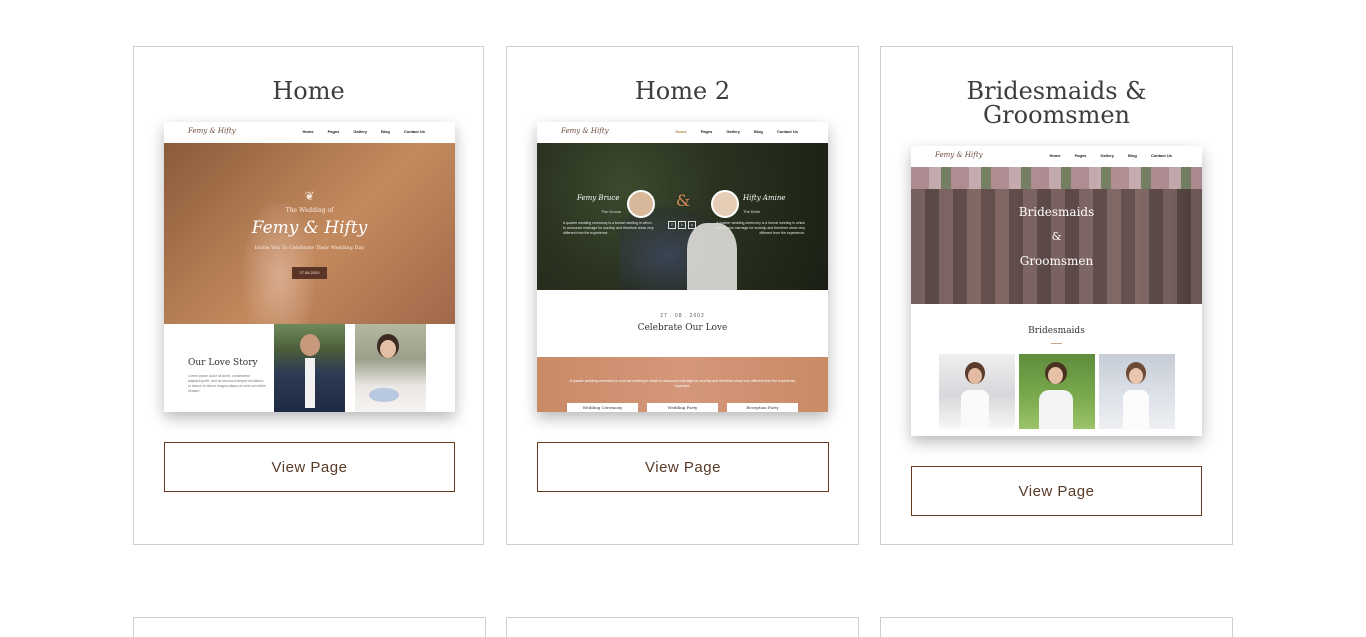 The width and height of the screenshot is (1366, 637). What do you see at coordinates (309, 210) in the screenshot?
I see `hero-kicker: The Wedding of` at bounding box center [309, 210].